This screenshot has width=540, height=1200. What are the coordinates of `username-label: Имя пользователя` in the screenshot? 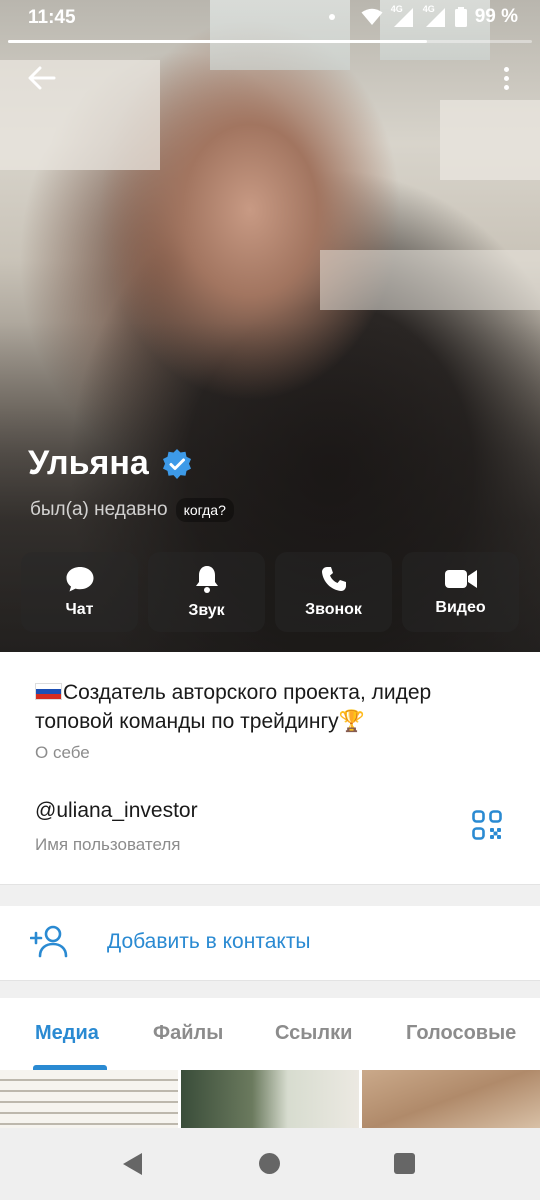 It's located at (108, 844).